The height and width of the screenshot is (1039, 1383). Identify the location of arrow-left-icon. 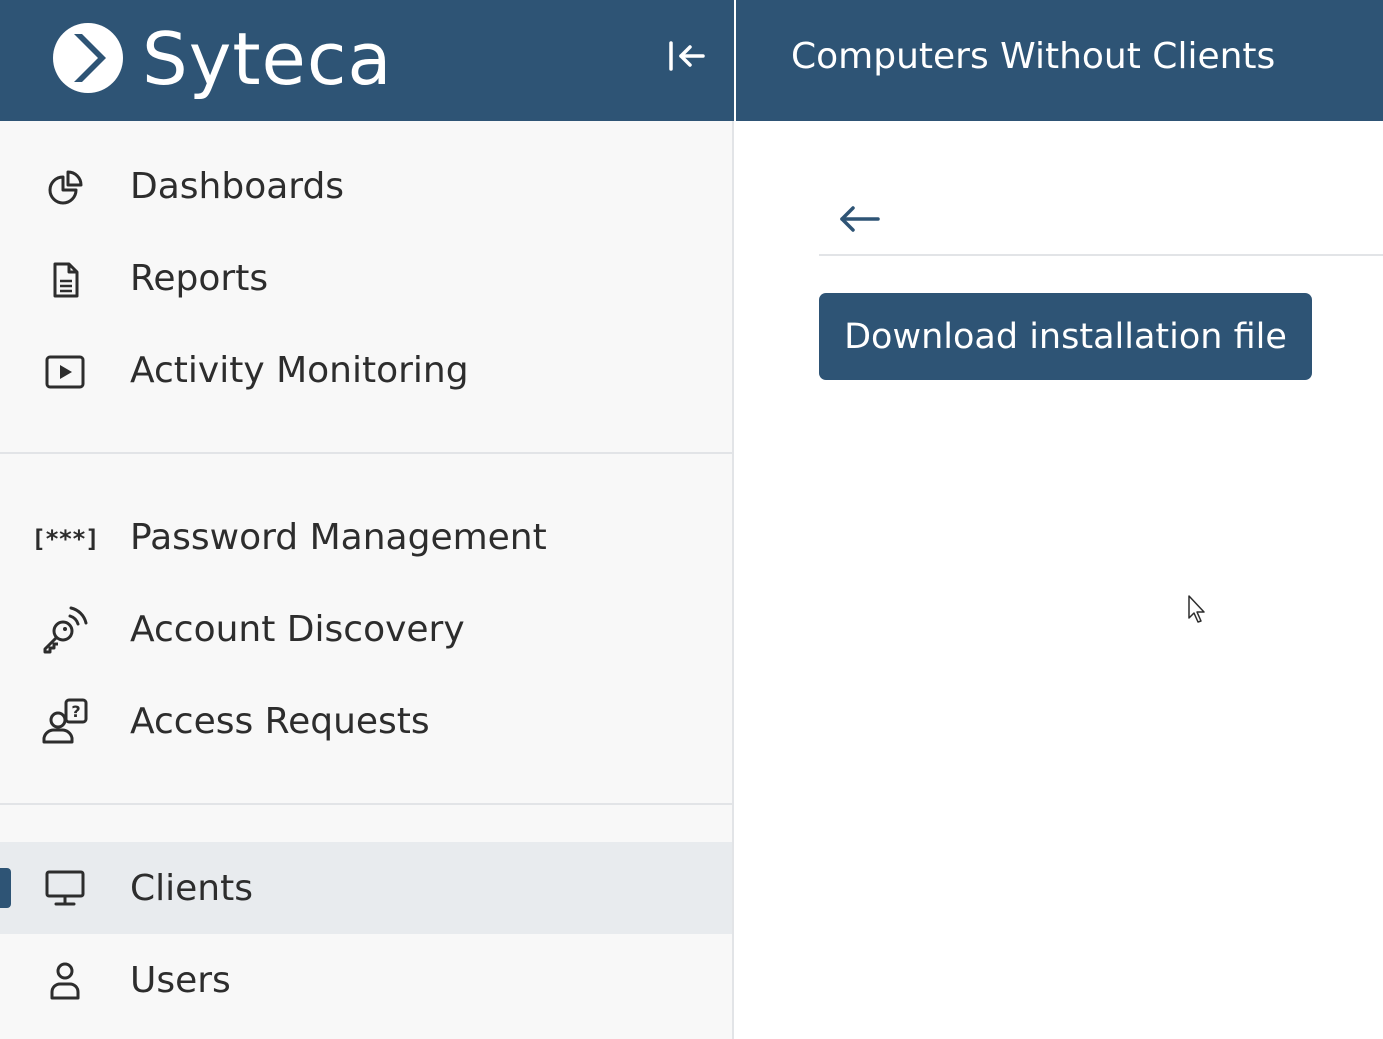
(860, 219).